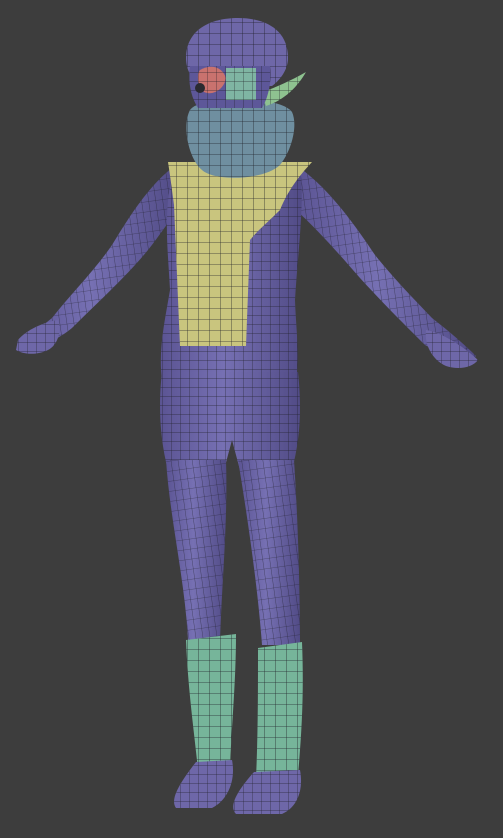 The image size is (503, 838). Describe the element at coordinates (268, 728) in the screenshot. I see `right-boot` at that location.